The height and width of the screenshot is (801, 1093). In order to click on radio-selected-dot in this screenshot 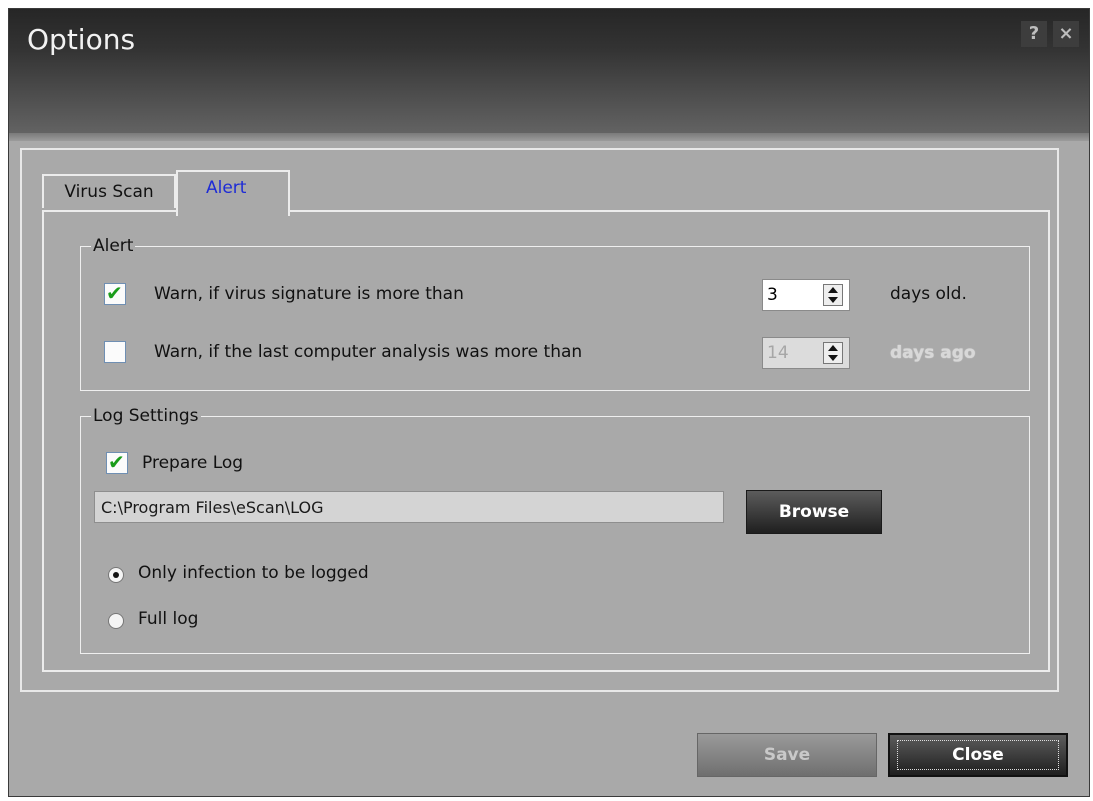, I will do `click(116, 575)`.